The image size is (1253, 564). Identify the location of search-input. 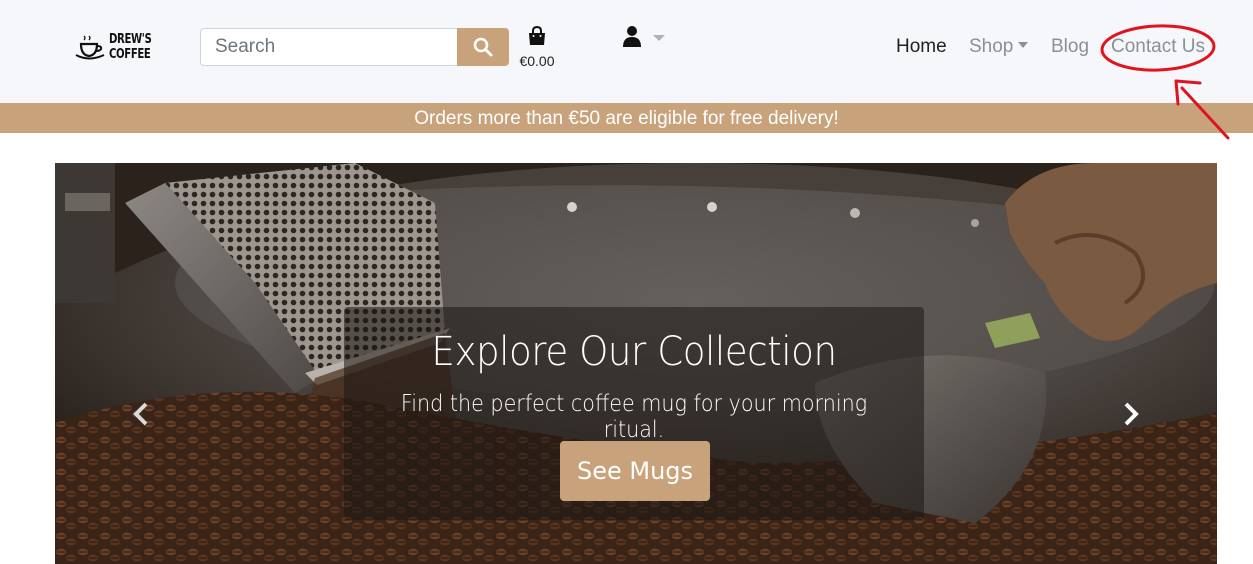
(328, 47).